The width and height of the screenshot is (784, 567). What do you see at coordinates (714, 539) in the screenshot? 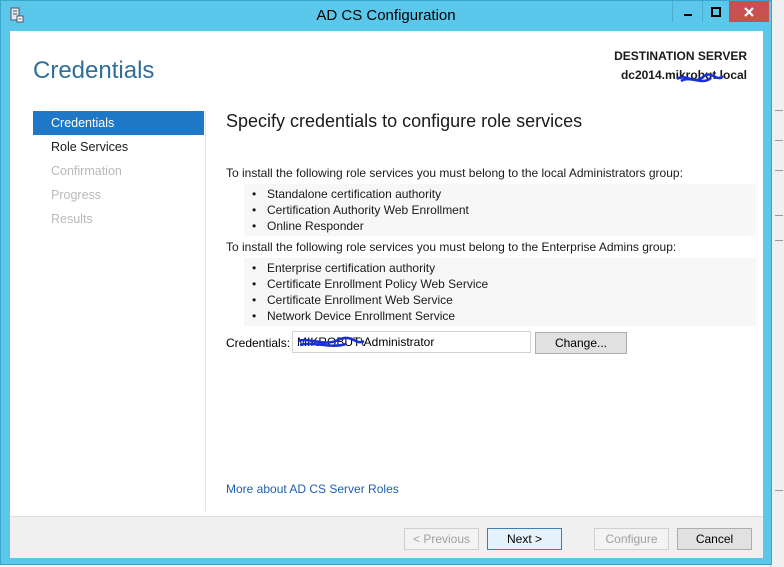
I see `cancel-button: Cancel` at bounding box center [714, 539].